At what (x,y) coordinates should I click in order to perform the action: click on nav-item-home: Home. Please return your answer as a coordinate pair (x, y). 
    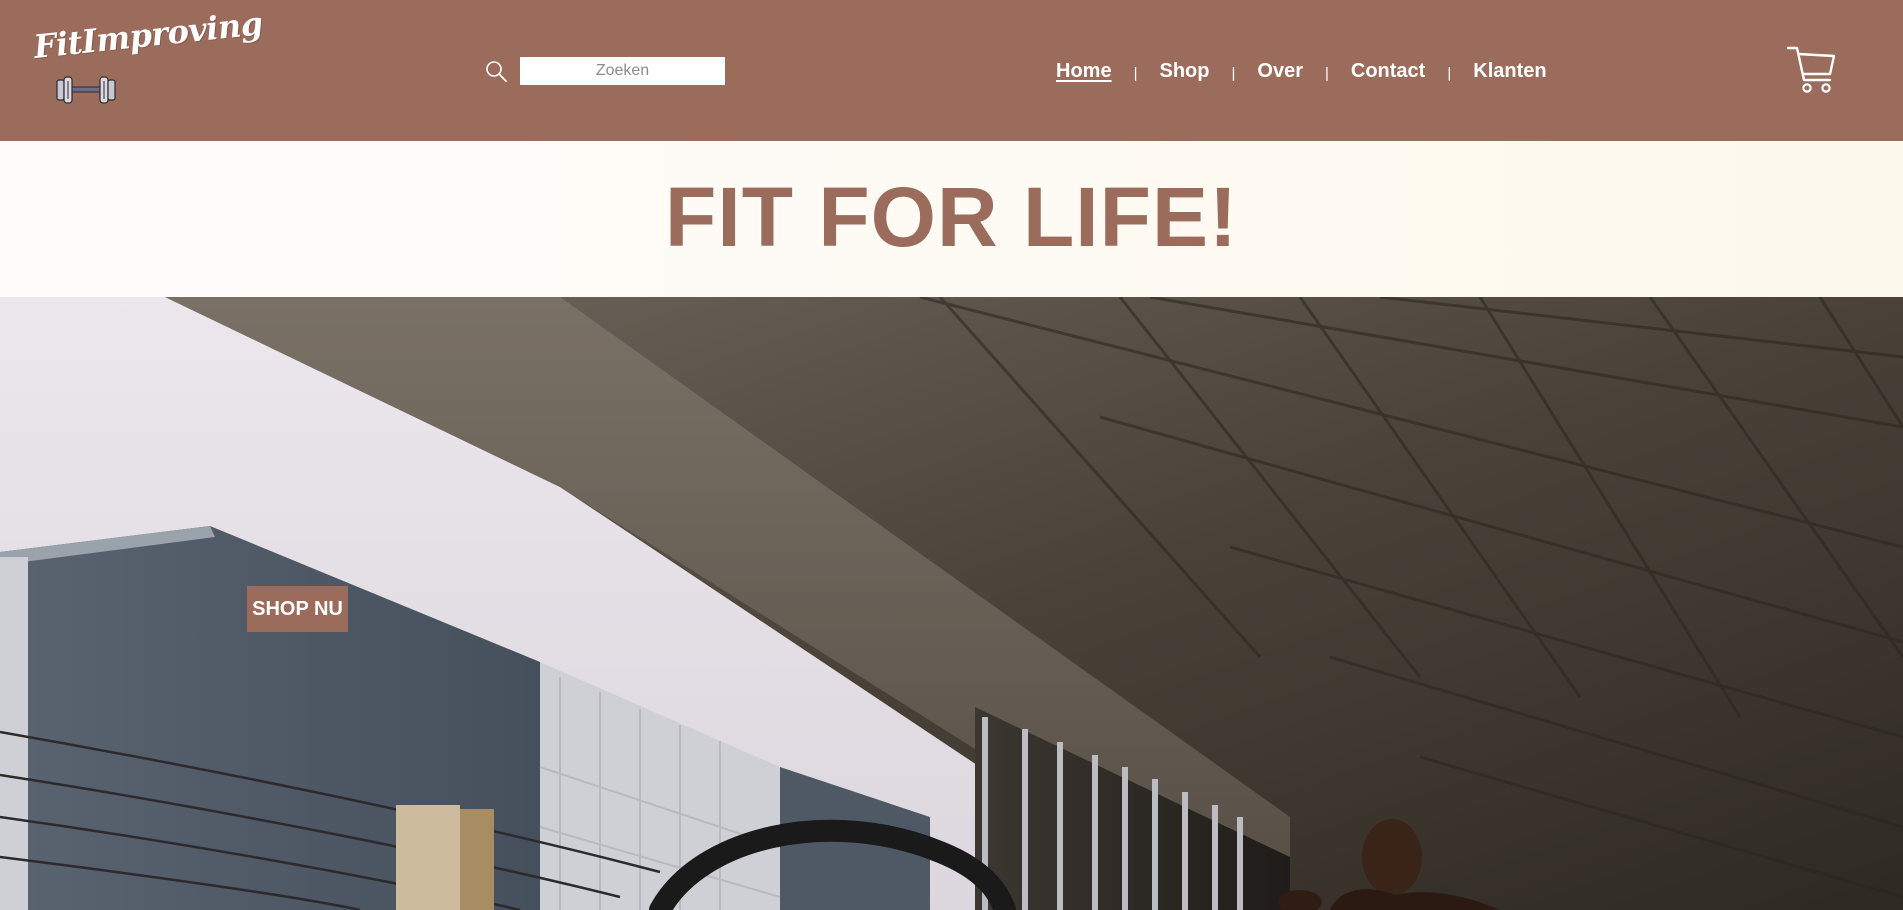
    Looking at the image, I should click on (1084, 71).